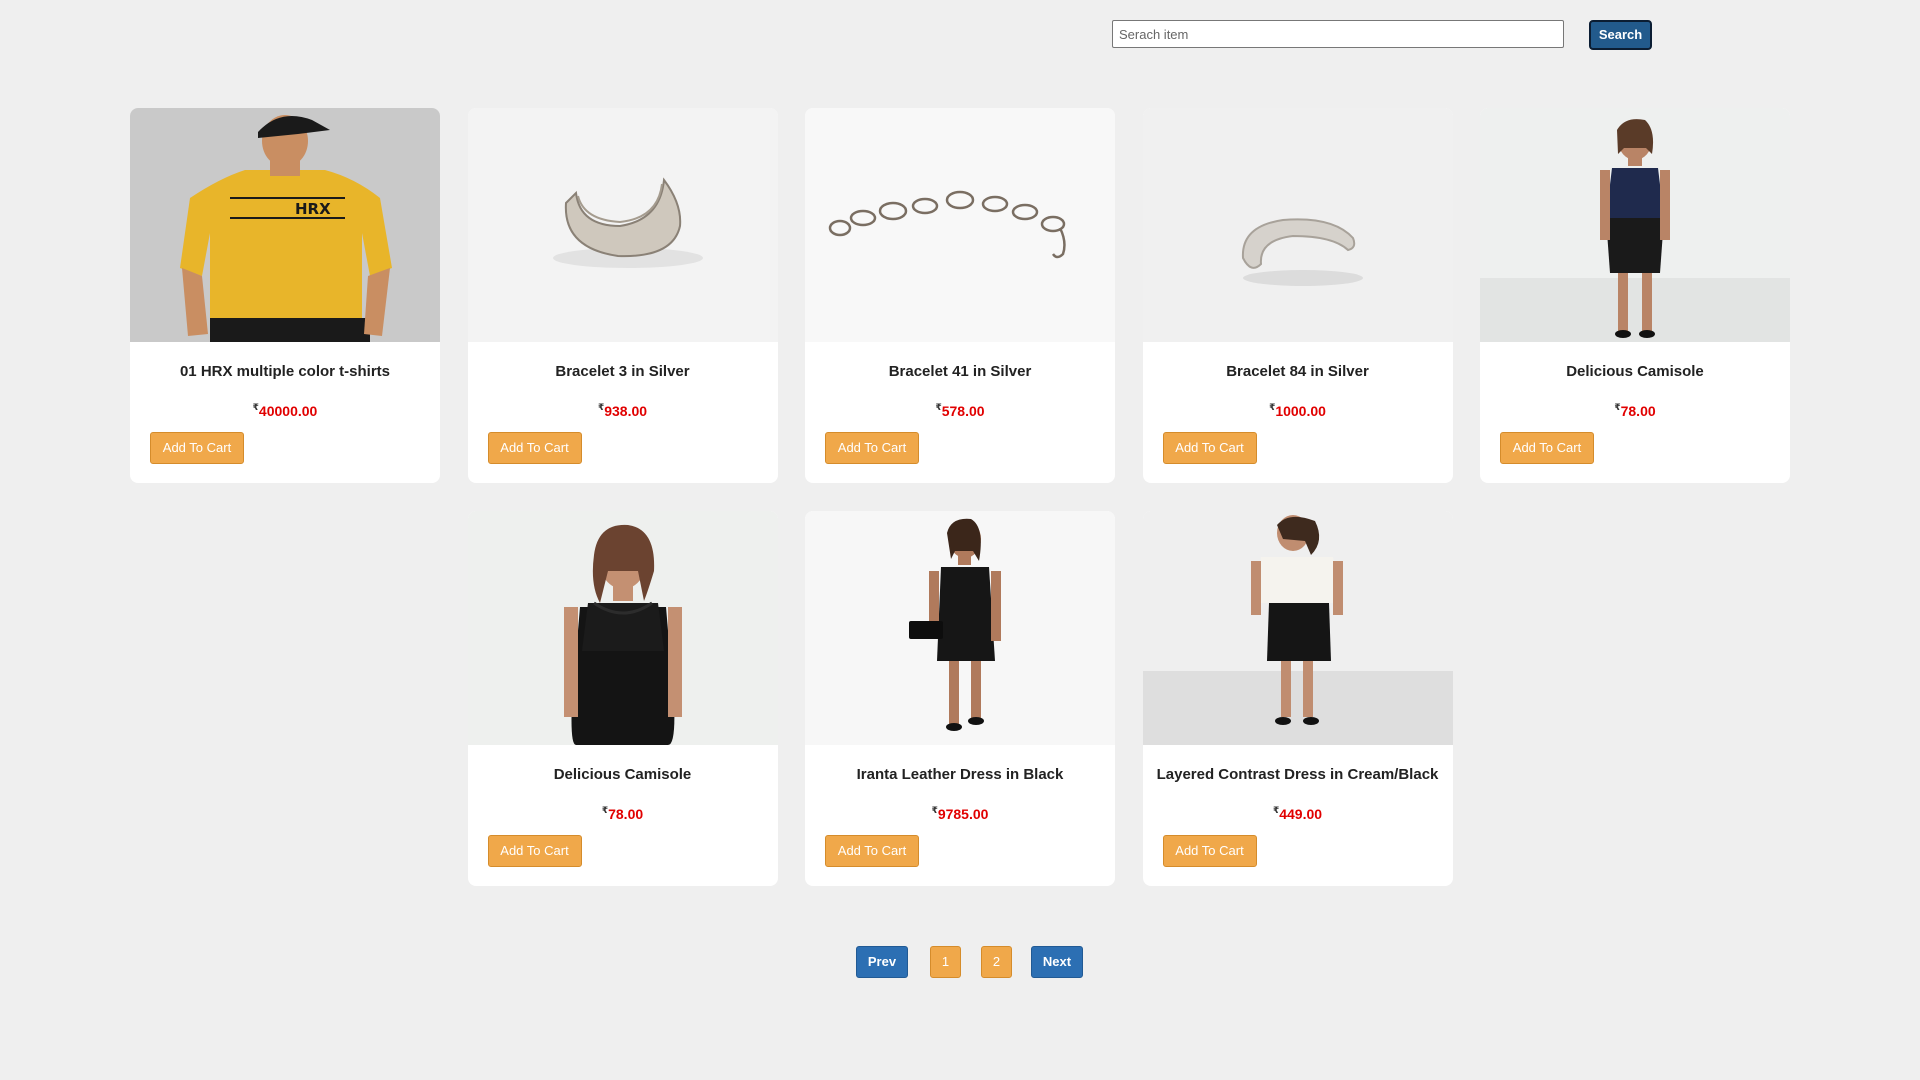 The image size is (1920, 1080). What do you see at coordinates (960, 774) in the screenshot?
I see `product-title: Iranta Leather Dress in Black` at bounding box center [960, 774].